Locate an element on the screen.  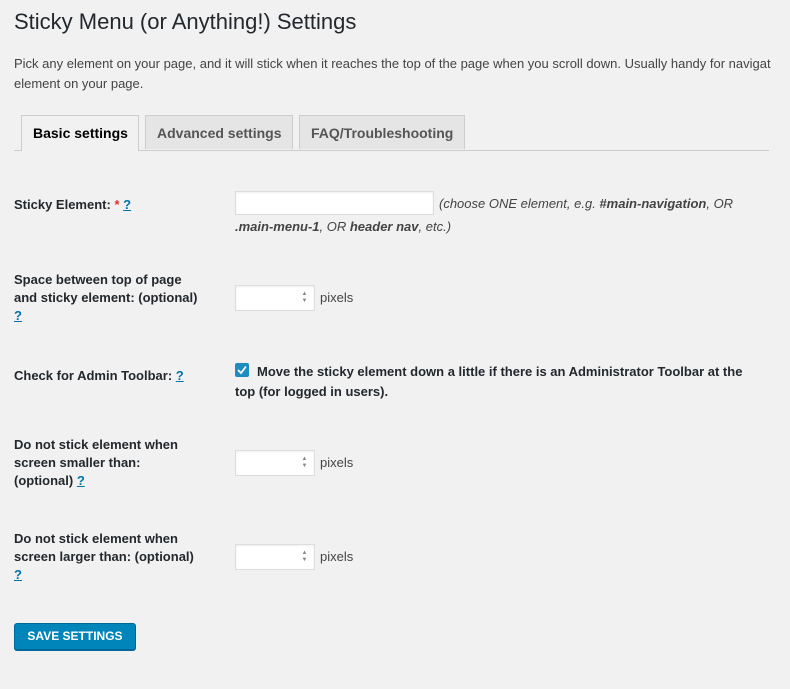
sticky-element-description-2: .main-menu-1, OR header nav, etc.) is located at coordinates (505, 227).